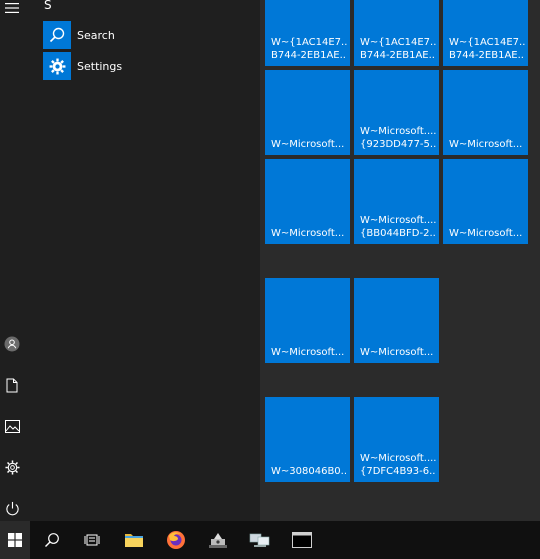 The image size is (540, 559). Describe the element at coordinates (15, 540) in the screenshot. I see `windows-start-icon` at that location.